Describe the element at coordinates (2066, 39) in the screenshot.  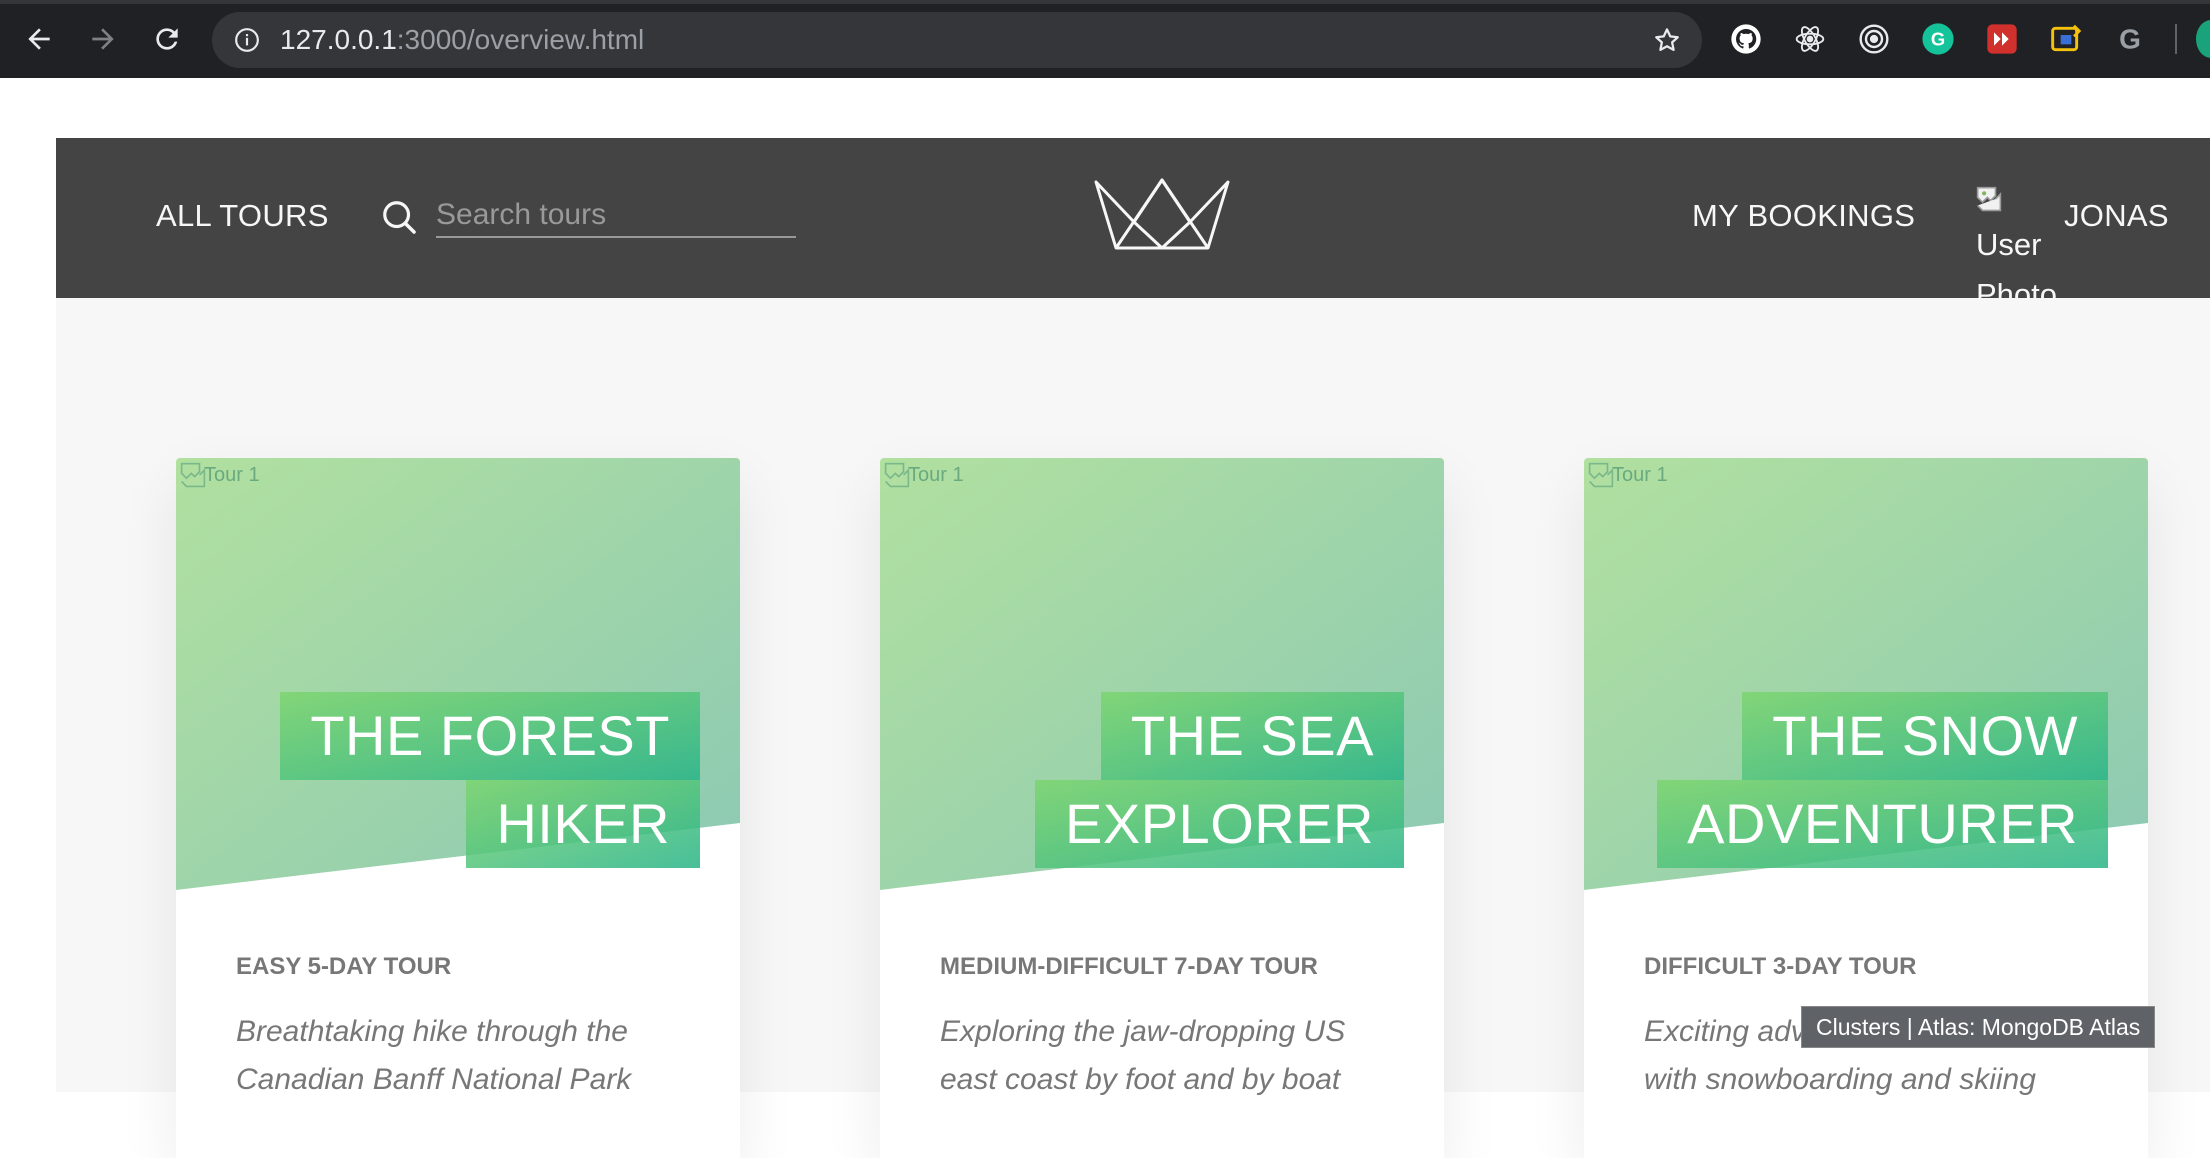
I see `yellow-extension-icon` at that location.